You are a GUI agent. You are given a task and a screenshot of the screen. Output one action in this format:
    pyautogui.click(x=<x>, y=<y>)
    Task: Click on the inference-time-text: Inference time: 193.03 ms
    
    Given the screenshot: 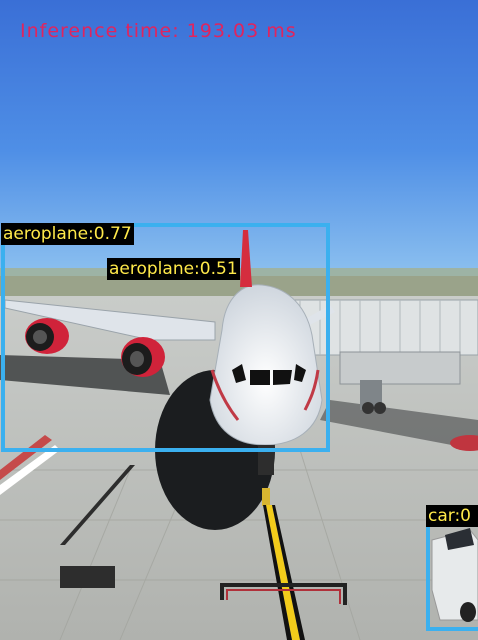 What is the action you would take?
    pyautogui.click(x=158, y=31)
    